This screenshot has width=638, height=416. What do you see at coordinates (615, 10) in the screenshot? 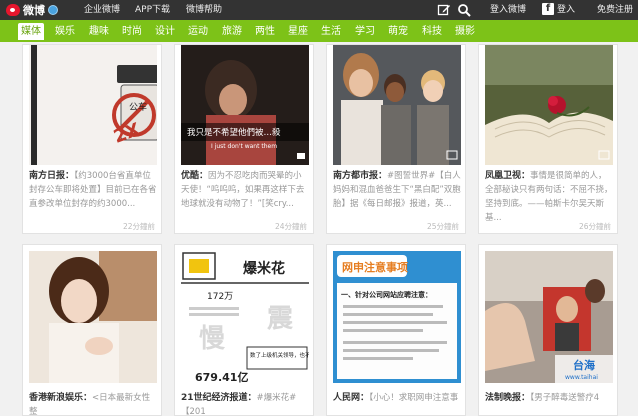
I see `register-link: 免费注册` at bounding box center [615, 10].